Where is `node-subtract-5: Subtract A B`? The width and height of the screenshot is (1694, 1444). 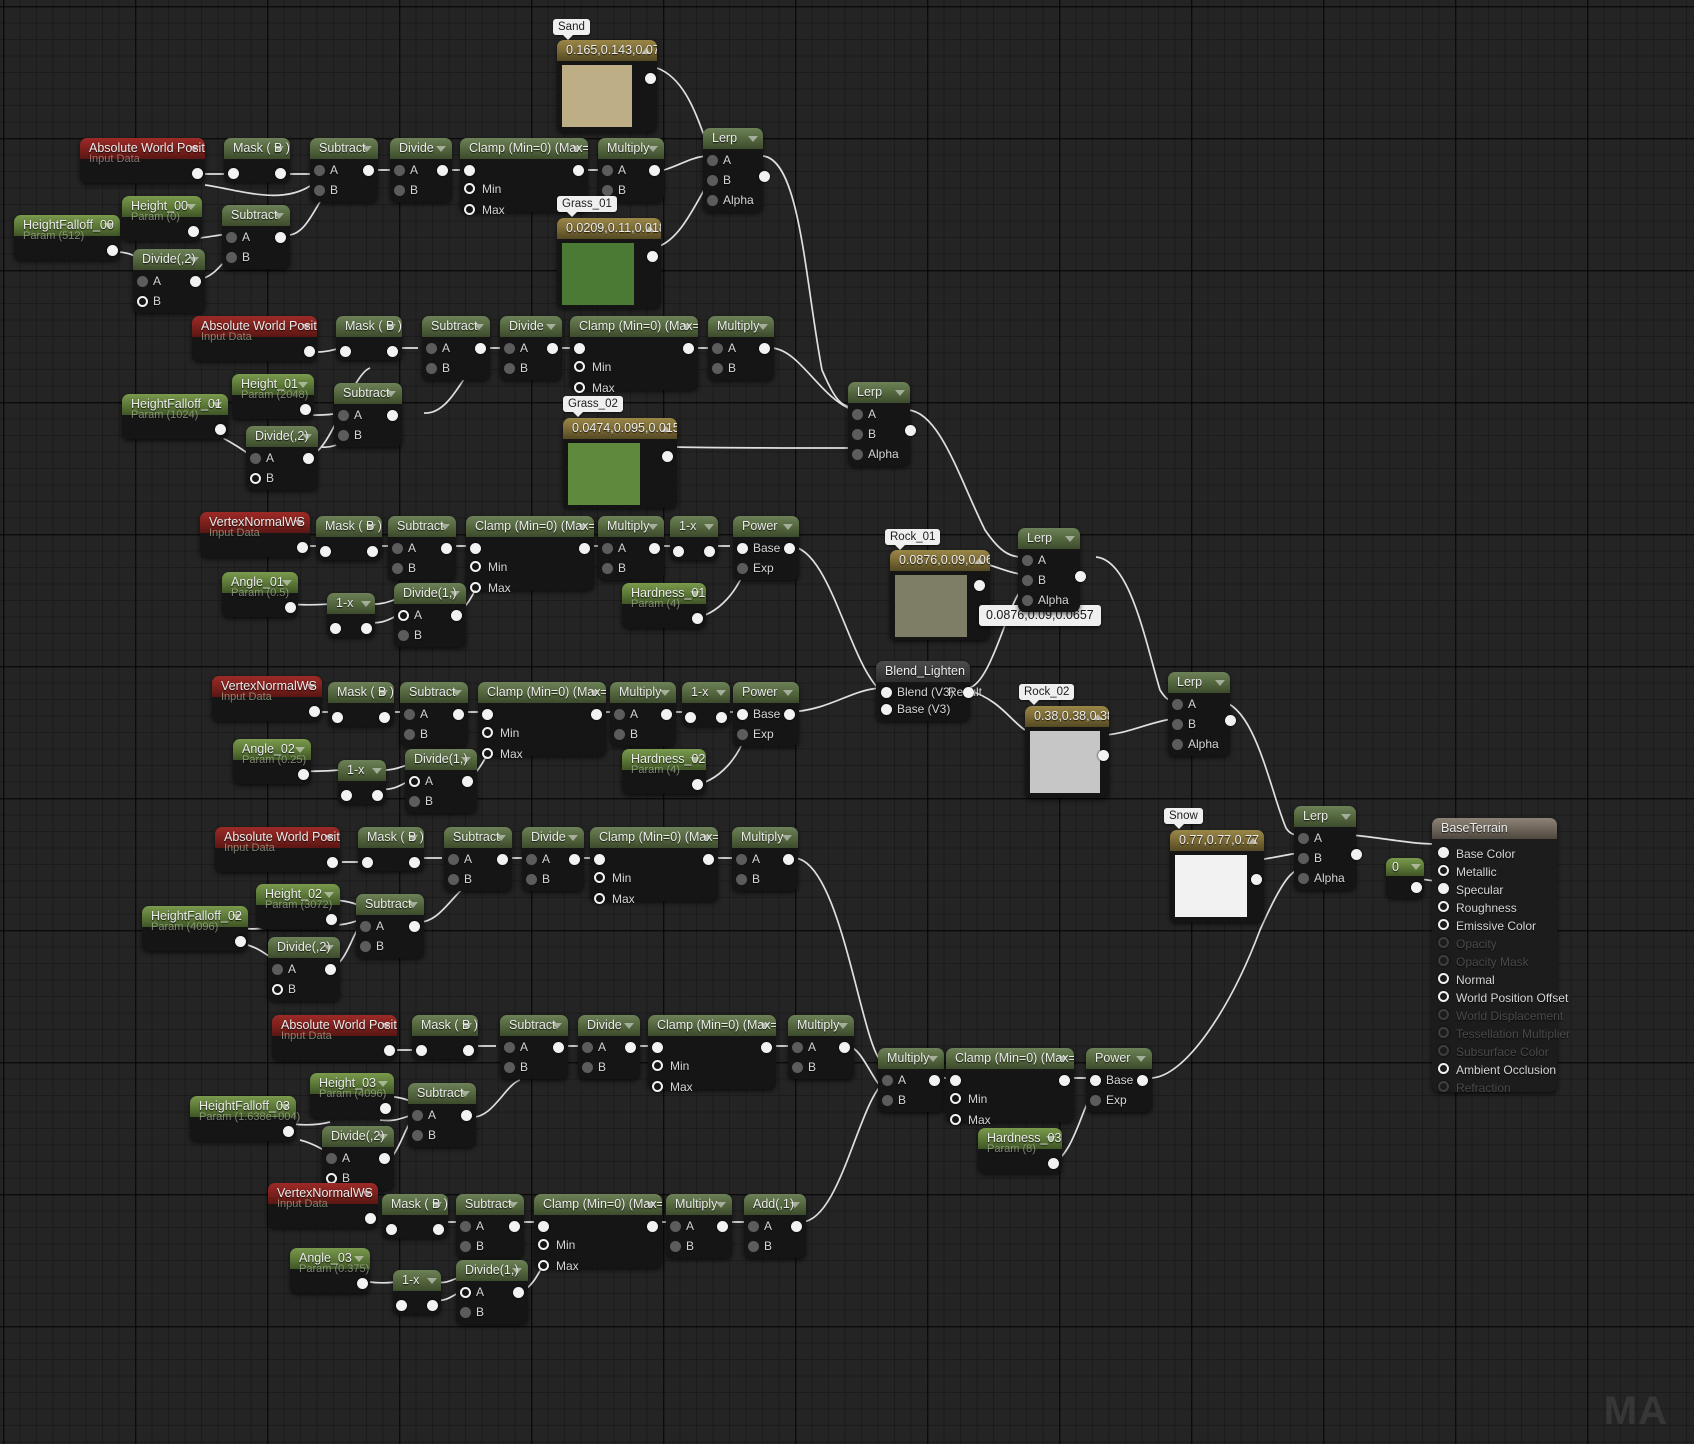 node-subtract-5: Subtract A B is located at coordinates (534, 1047).